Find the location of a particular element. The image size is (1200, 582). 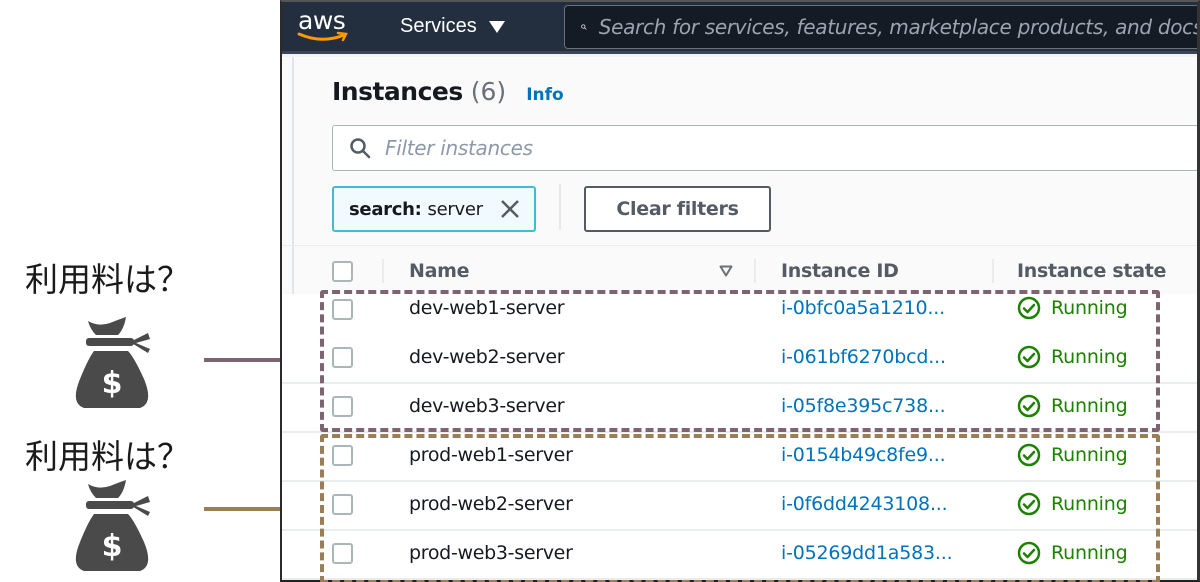

instance-count: (6) is located at coordinates (488, 91).